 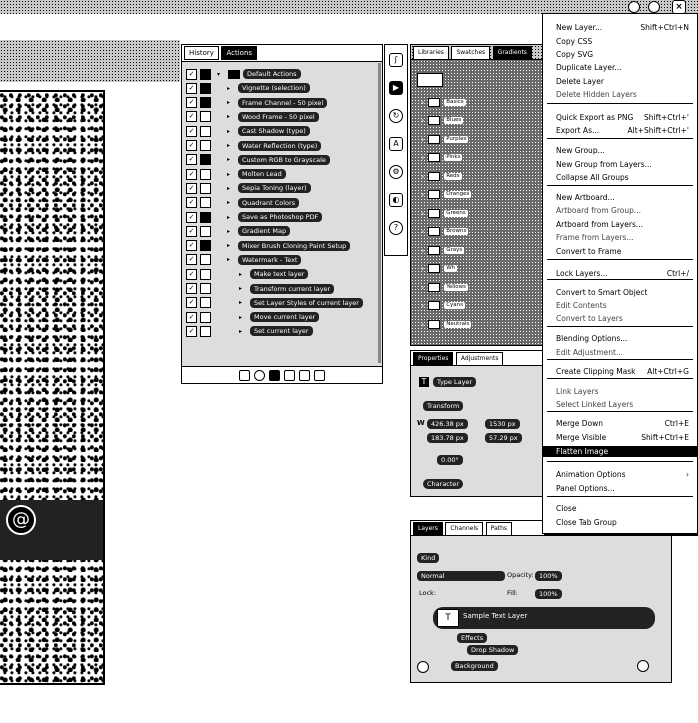 What do you see at coordinates (396, 116) in the screenshot?
I see `rotate-icon: ↻` at bounding box center [396, 116].